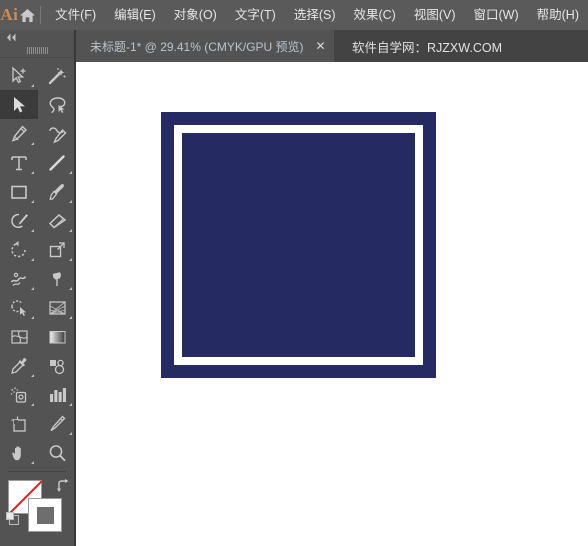  Describe the element at coordinates (57, 75) in the screenshot. I see `magic-wand-tool` at that location.